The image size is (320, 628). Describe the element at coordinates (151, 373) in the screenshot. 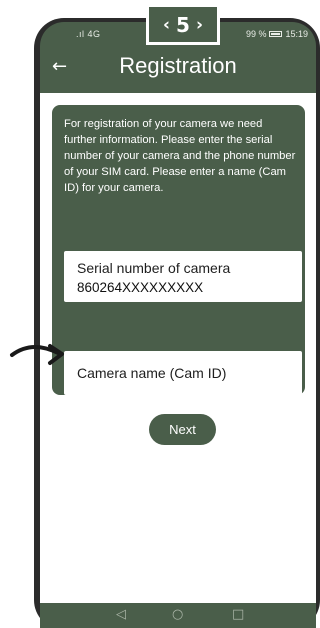

I see `camera-name-placeholder: Camera name (Cam ID)` at that location.